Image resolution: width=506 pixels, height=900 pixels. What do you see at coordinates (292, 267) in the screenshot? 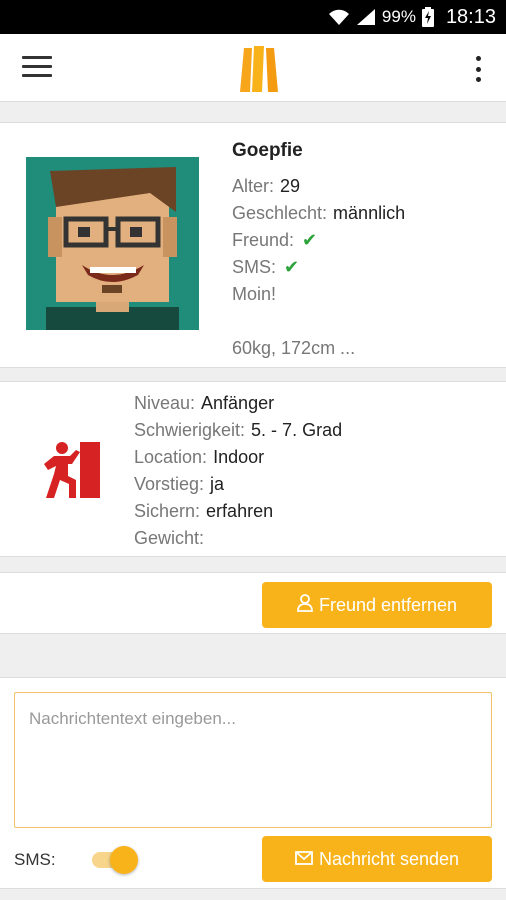
I see `sms-check-icon: ✔` at bounding box center [292, 267].